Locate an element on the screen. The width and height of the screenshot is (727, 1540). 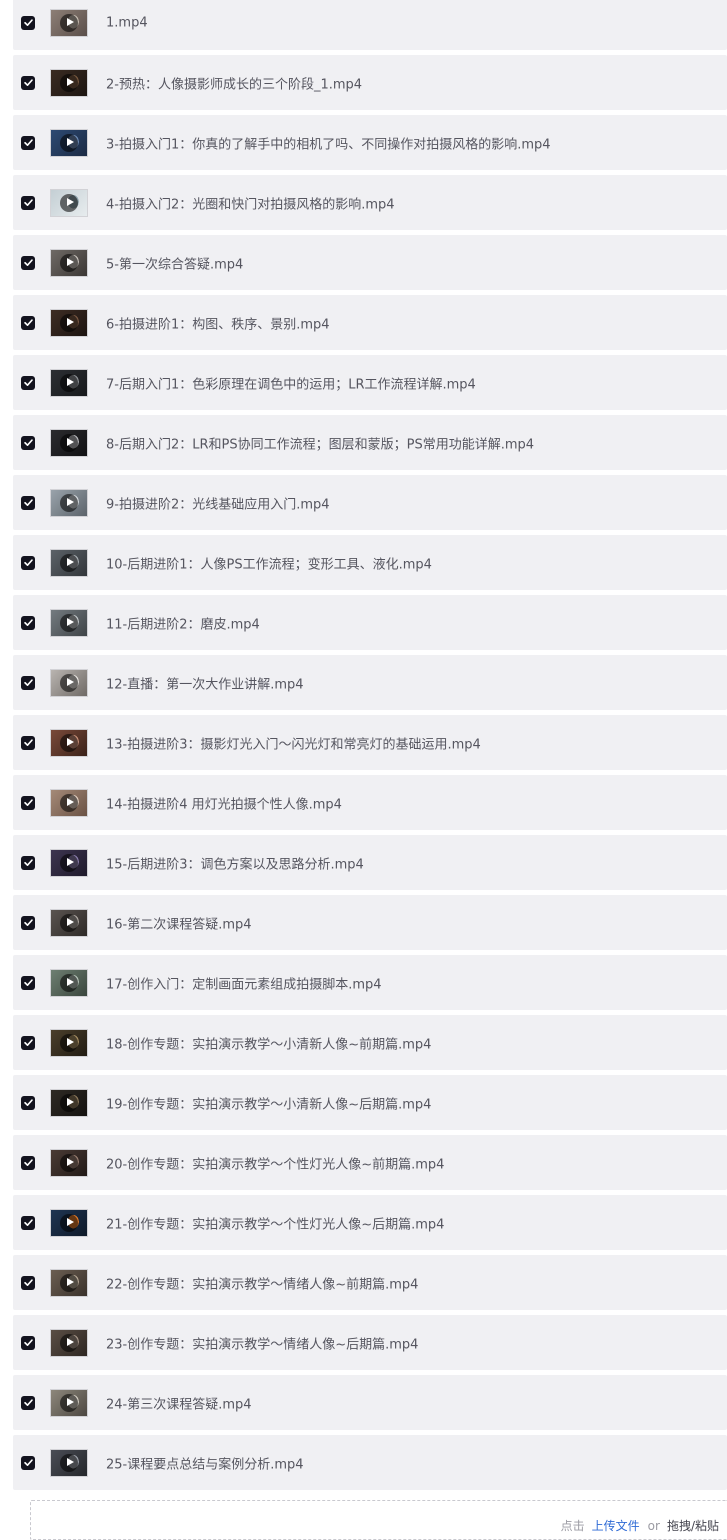
file-row: 5-第一次综合答疑.mp4 is located at coordinates (370, 262).